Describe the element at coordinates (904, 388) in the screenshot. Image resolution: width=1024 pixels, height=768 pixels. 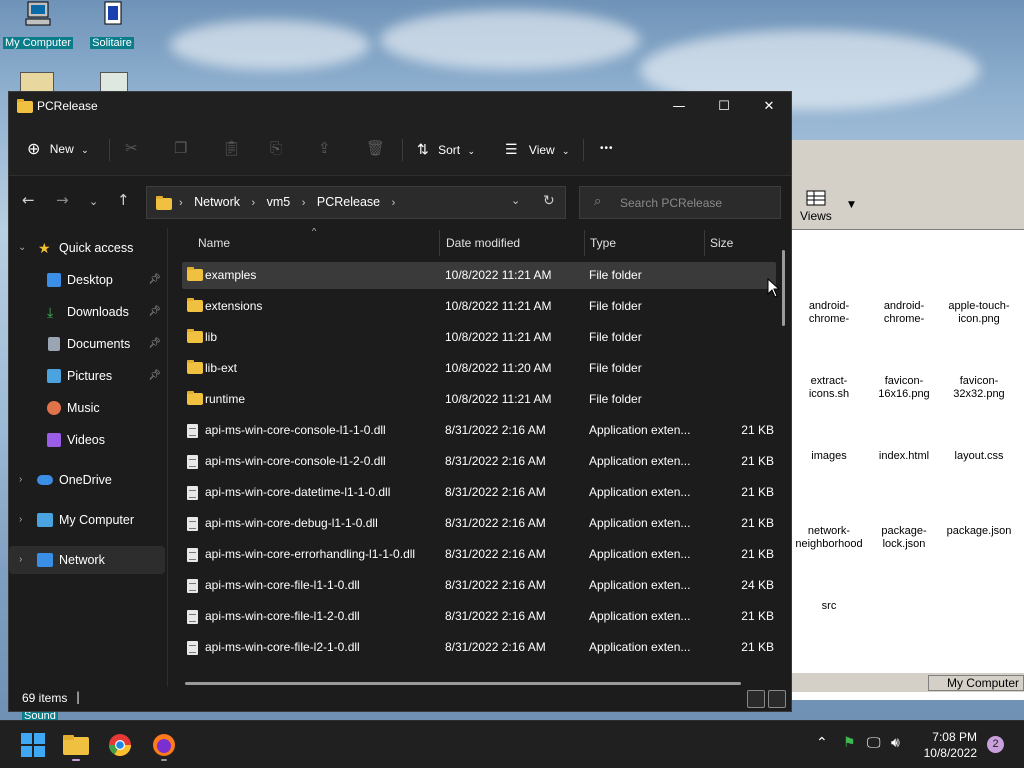
I see `file-item: favicon-16x16.png` at that location.